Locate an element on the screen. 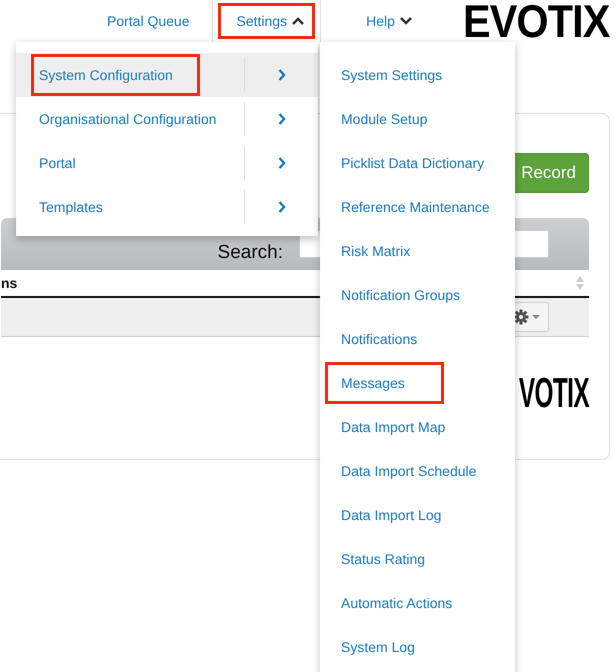  menu-item: System Log is located at coordinates (389, 647).